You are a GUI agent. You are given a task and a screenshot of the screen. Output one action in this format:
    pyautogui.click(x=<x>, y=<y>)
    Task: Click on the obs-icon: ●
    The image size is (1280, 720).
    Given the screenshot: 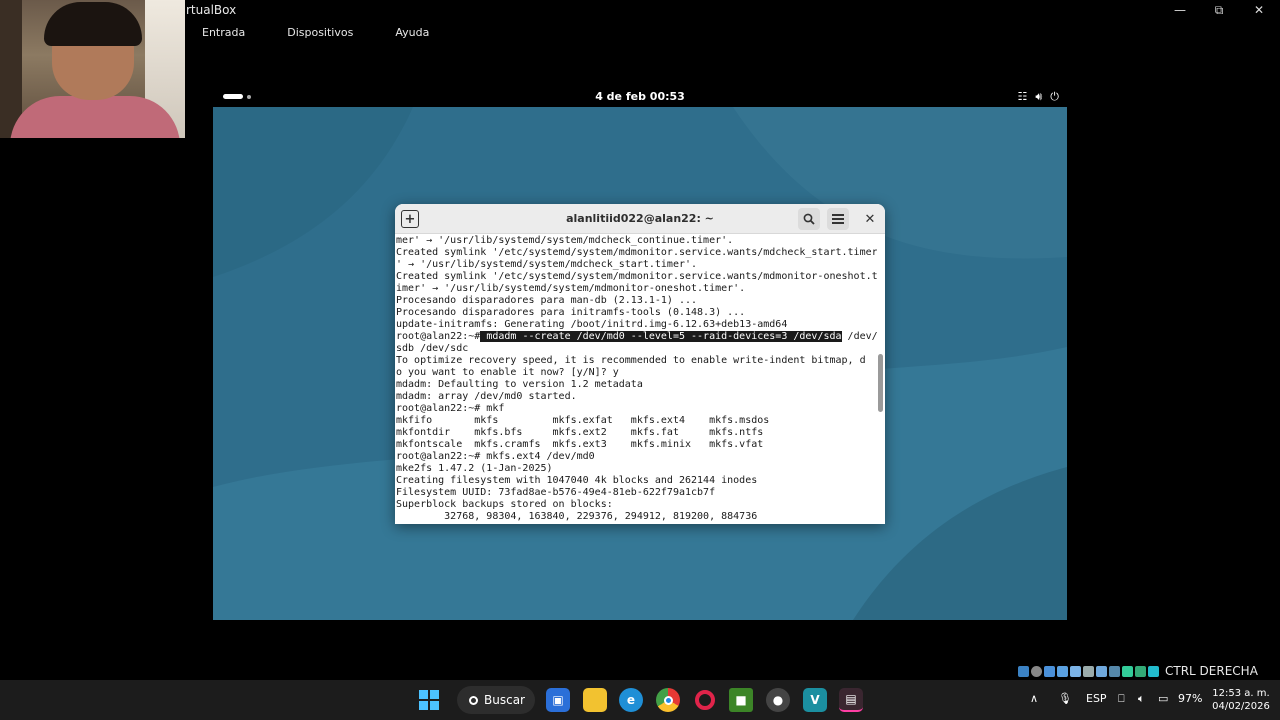 What is the action you would take?
    pyautogui.click(x=778, y=700)
    